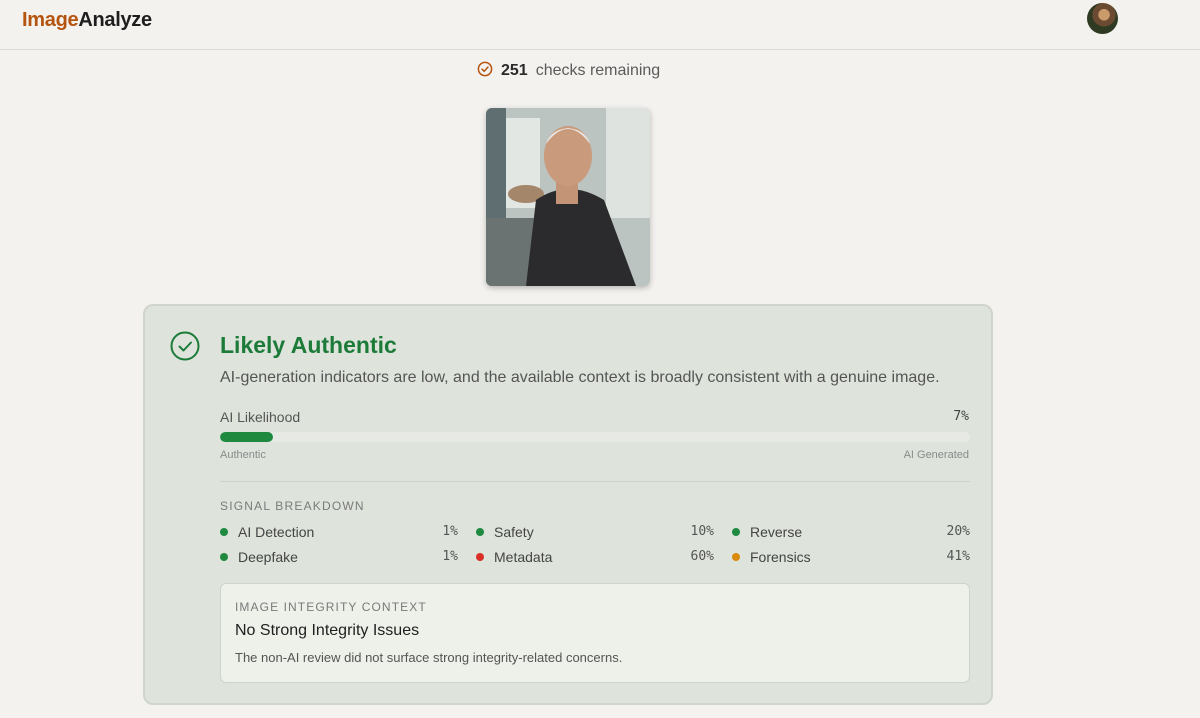 The image size is (1200, 718). I want to click on signal-value: 20%, so click(958, 531).